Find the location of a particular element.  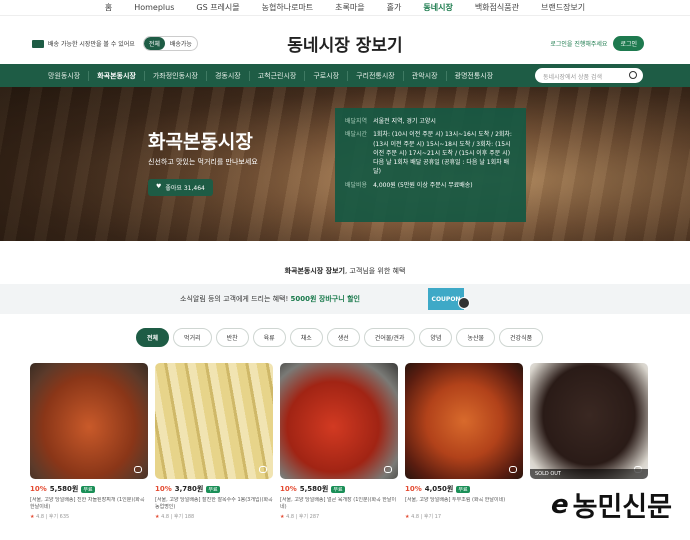

benefit-heading: 화곡본동시장 장보기, 고객님을 위한 혜택 is located at coordinates (345, 271).